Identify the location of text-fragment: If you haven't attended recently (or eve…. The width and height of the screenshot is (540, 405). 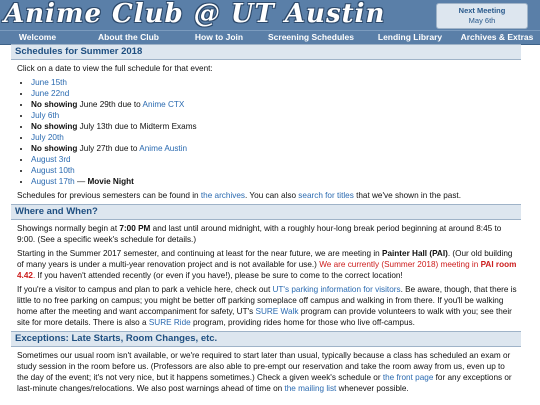
(219, 275).